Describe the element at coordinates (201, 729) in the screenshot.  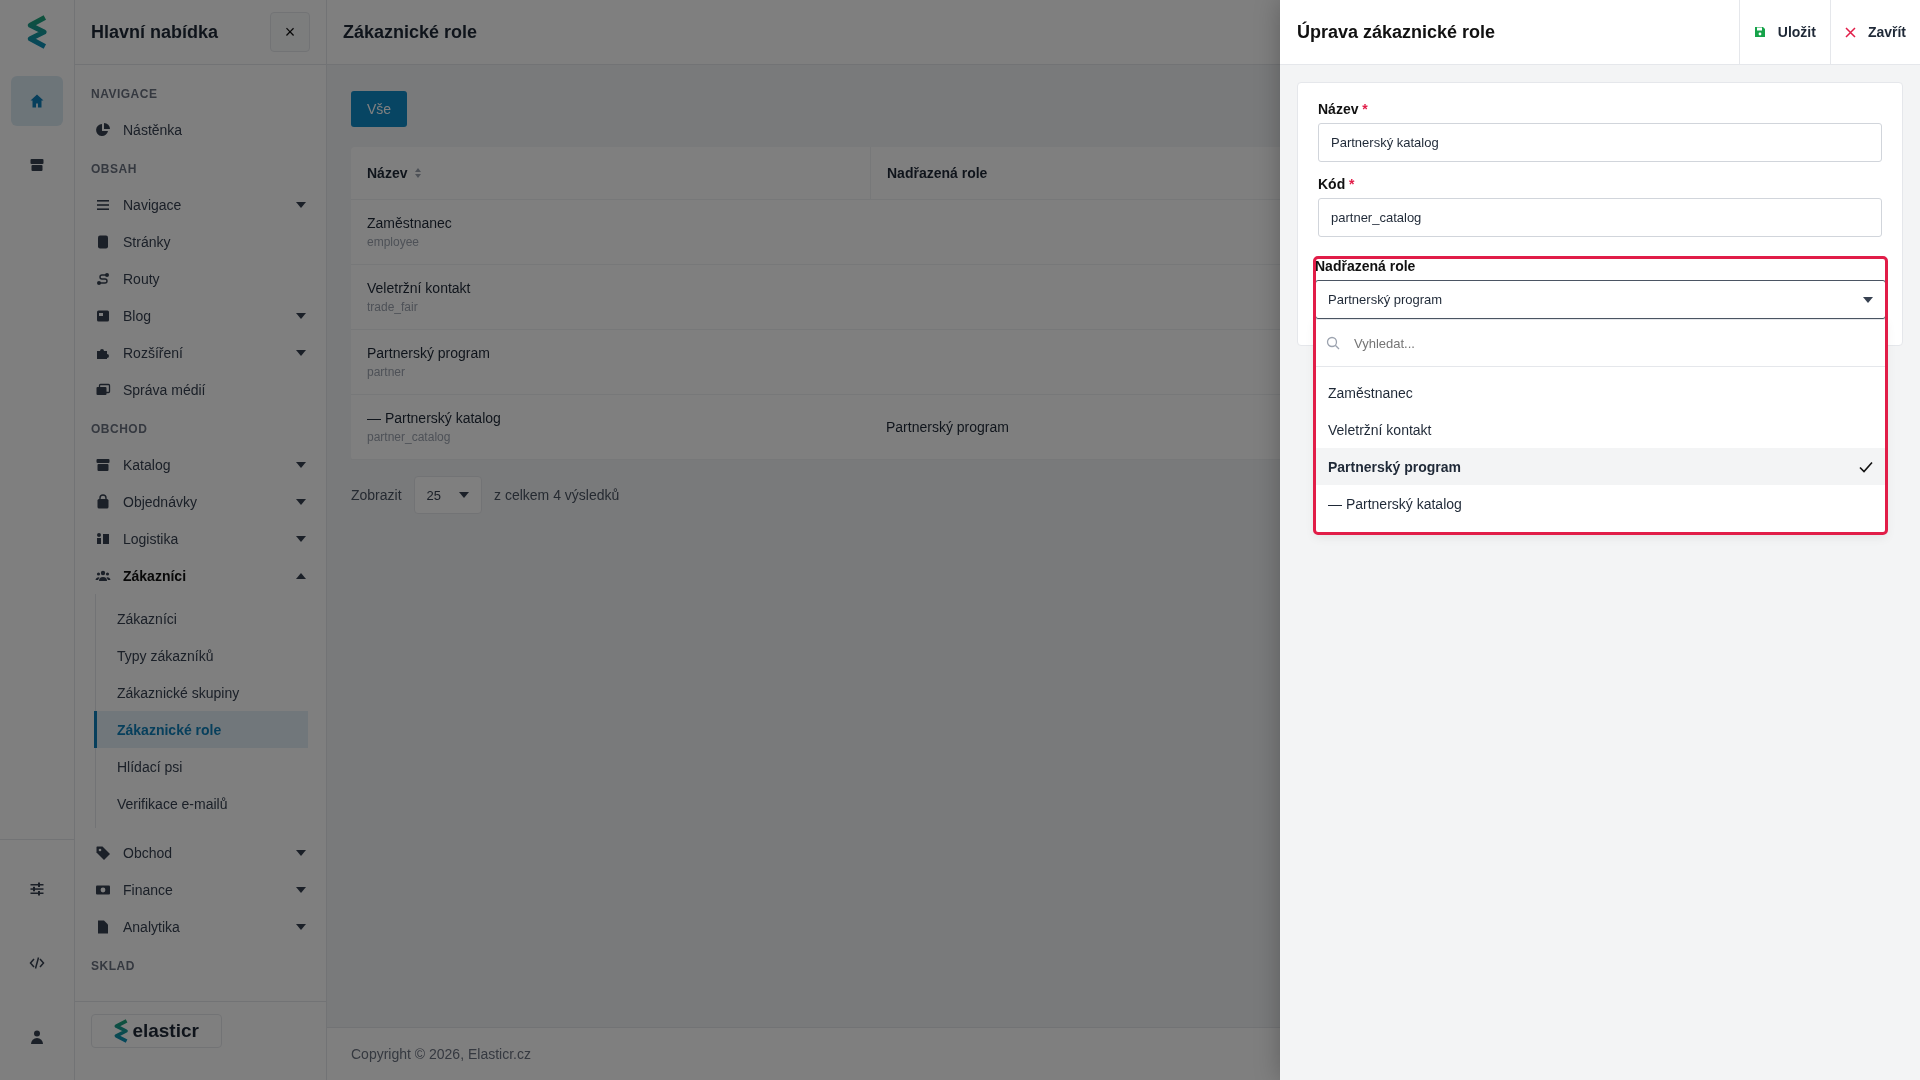
I see `nav-subitem: Zákaznické role` at that location.